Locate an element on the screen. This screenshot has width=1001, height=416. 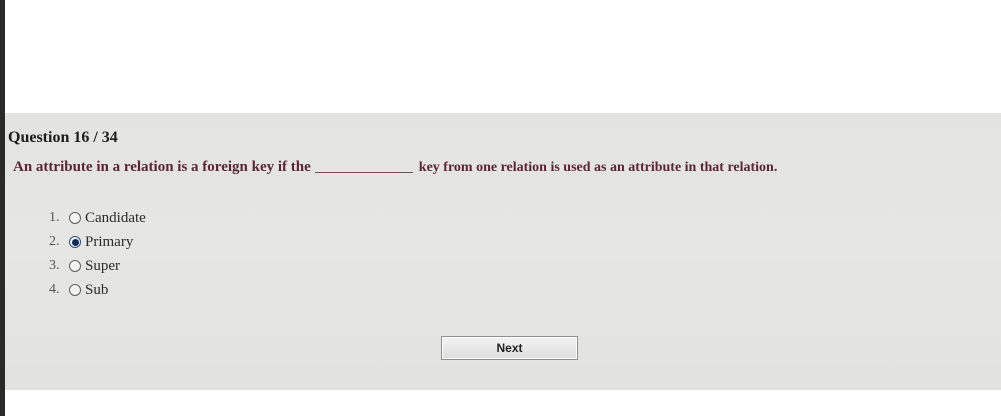
answer-option-primary: 2. Primary is located at coordinates (97, 242).